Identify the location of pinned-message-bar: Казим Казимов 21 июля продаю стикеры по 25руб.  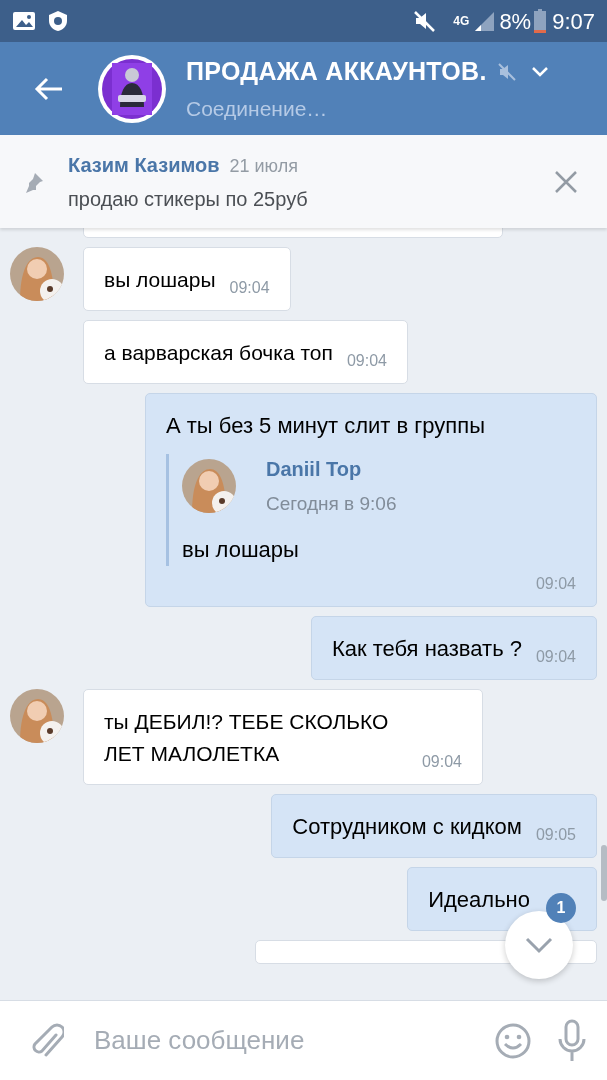
(303, 181).